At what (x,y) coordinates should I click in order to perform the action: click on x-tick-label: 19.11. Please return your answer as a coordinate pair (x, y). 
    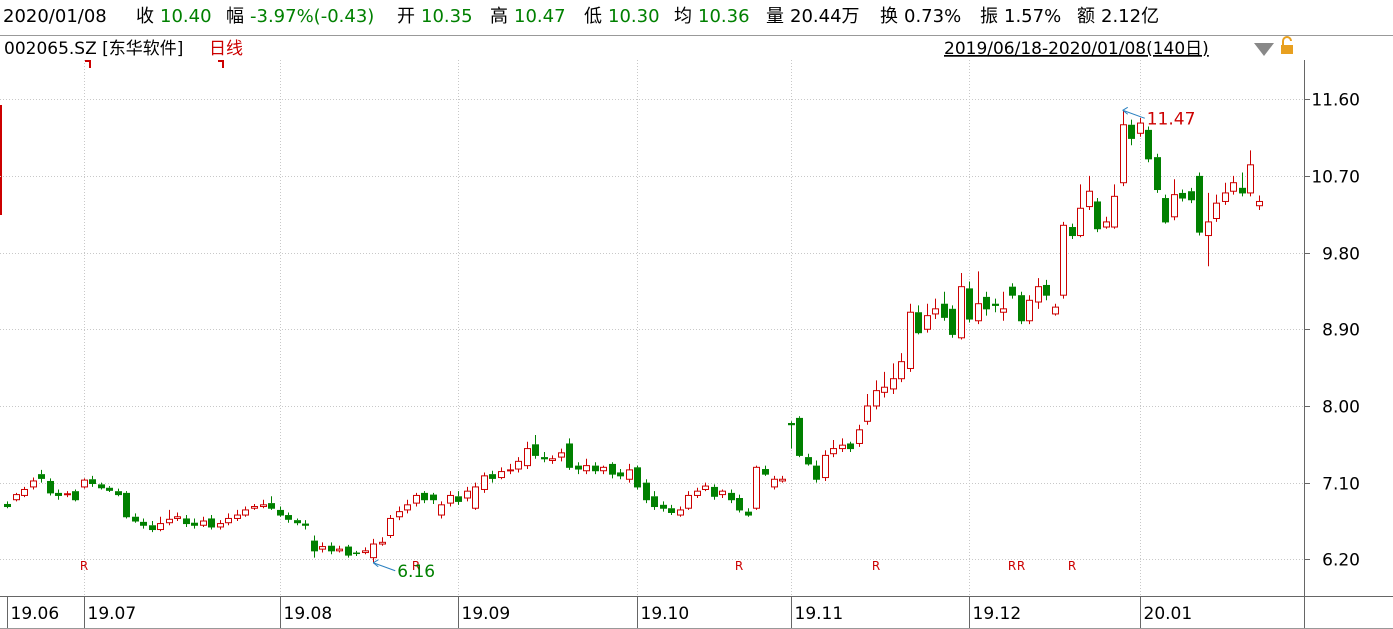
    Looking at the image, I should click on (819, 614).